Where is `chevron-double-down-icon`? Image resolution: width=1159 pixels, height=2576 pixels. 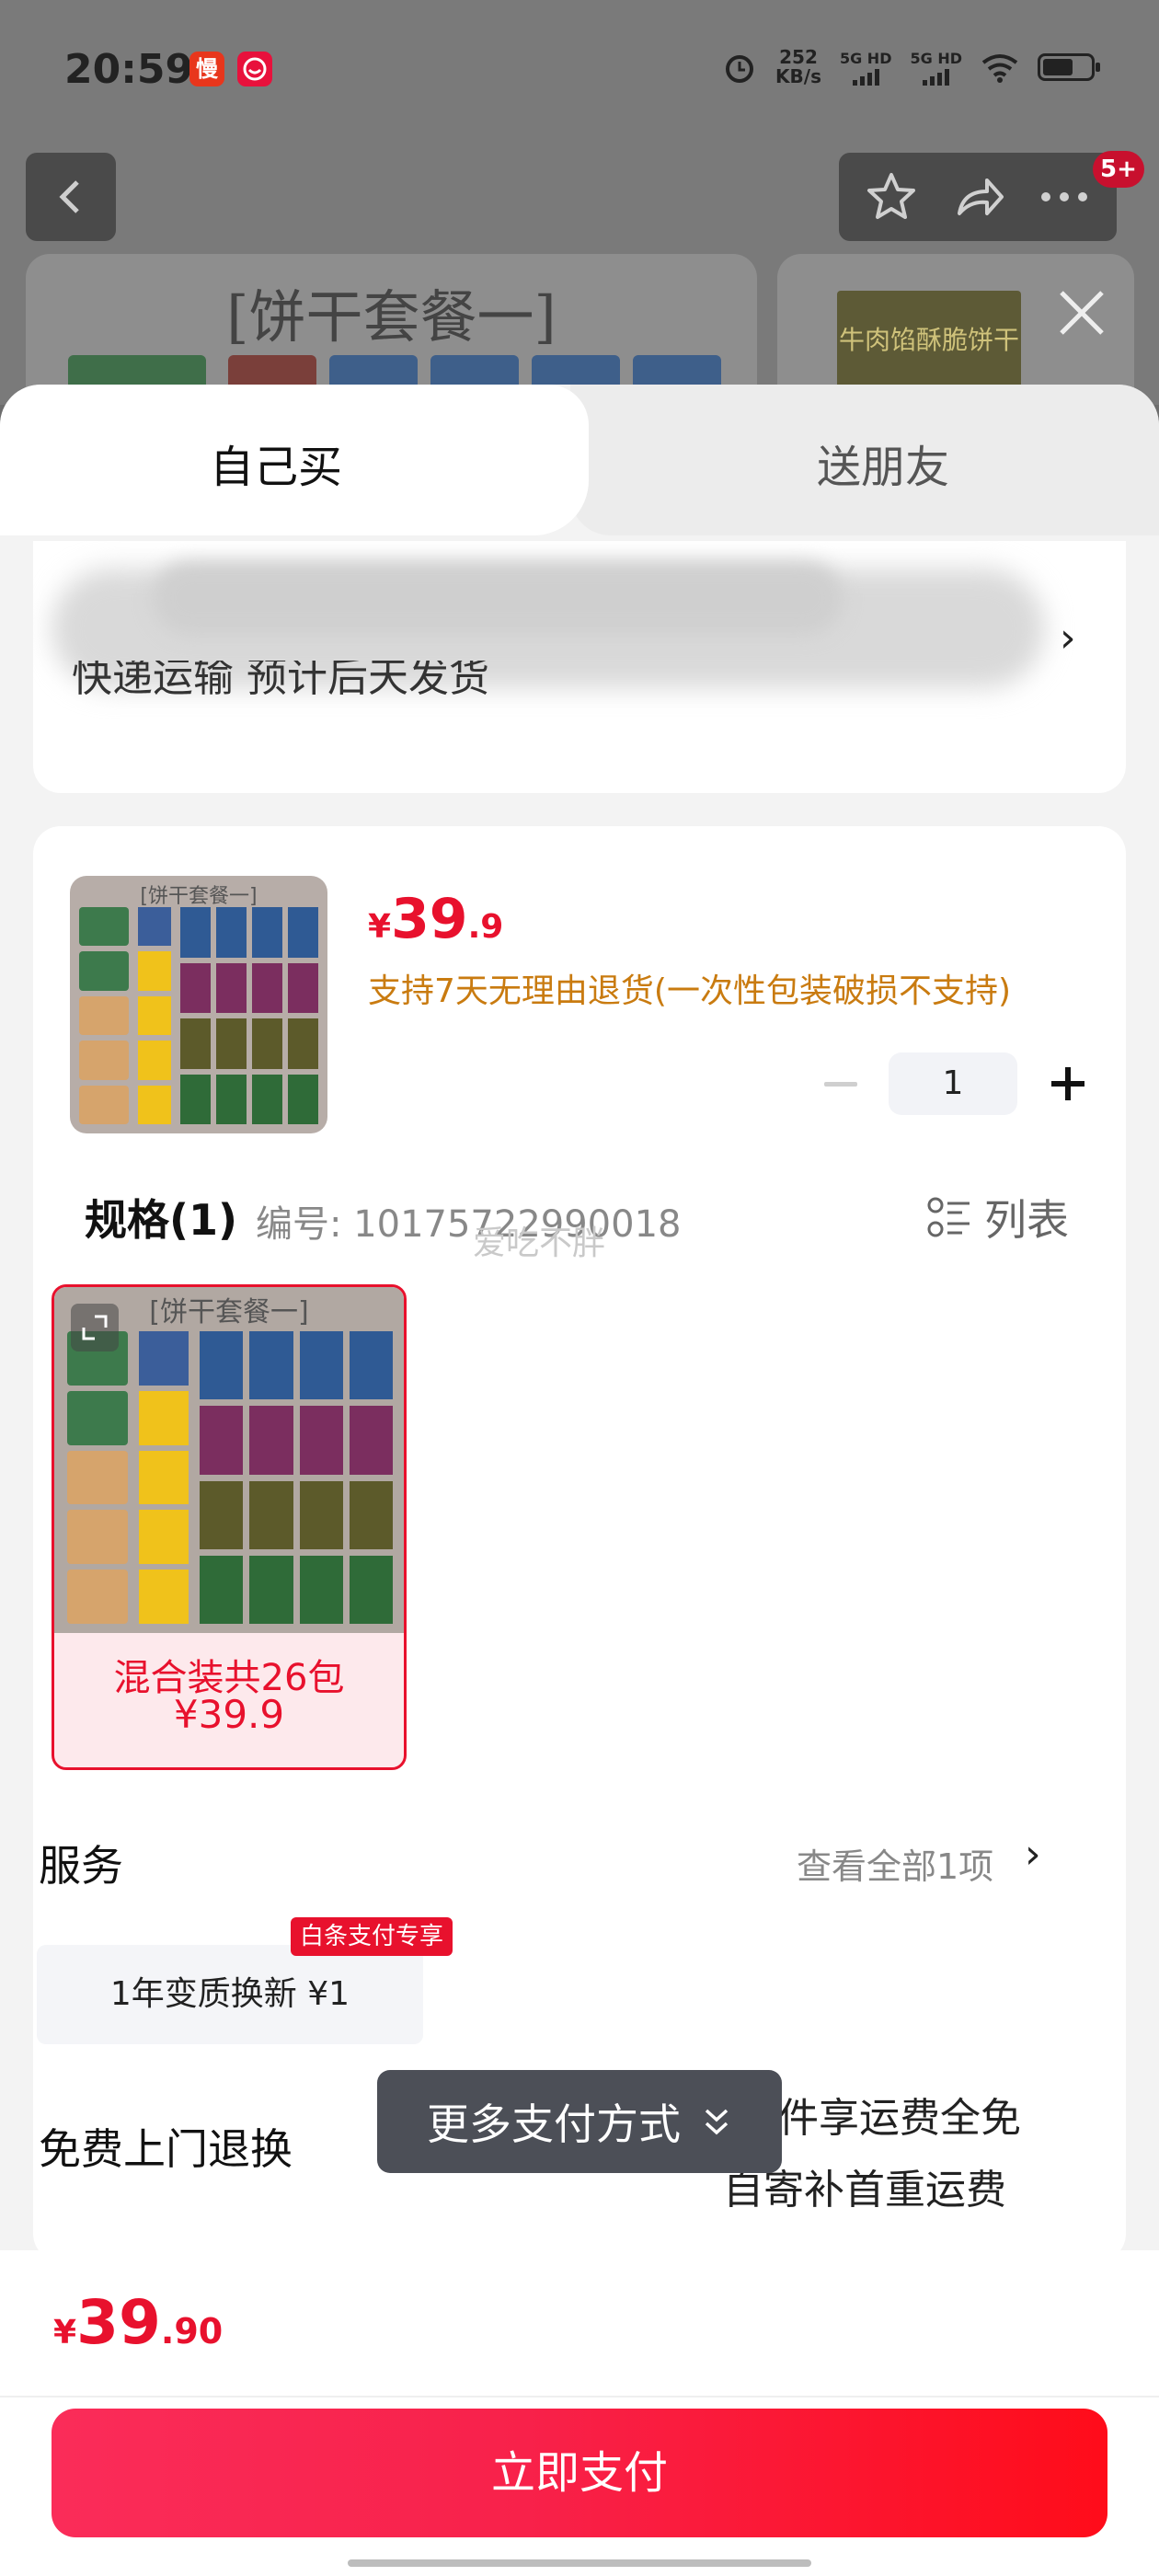 chevron-double-down-icon is located at coordinates (717, 2122).